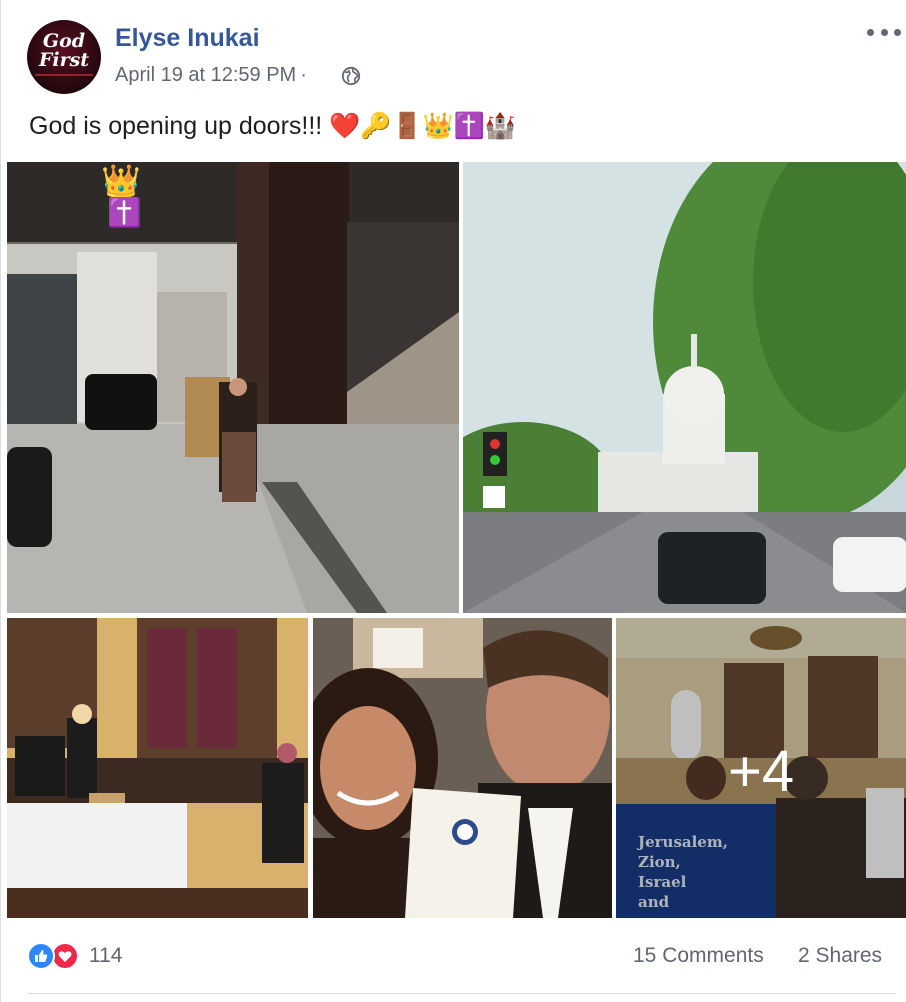  What do you see at coordinates (205, 75) in the screenshot?
I see `post-timestamp: April 19 at 12:59 PM` at bounding box center [205, 75].